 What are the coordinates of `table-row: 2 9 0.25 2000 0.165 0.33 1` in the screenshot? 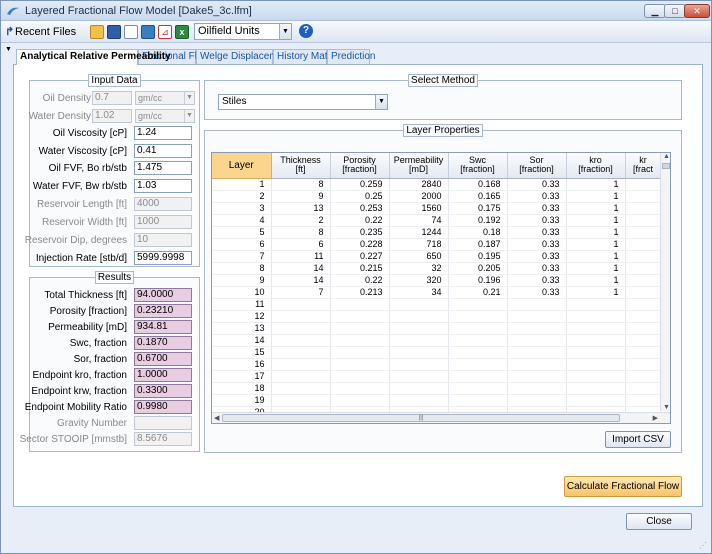 It's located at (437, 196).